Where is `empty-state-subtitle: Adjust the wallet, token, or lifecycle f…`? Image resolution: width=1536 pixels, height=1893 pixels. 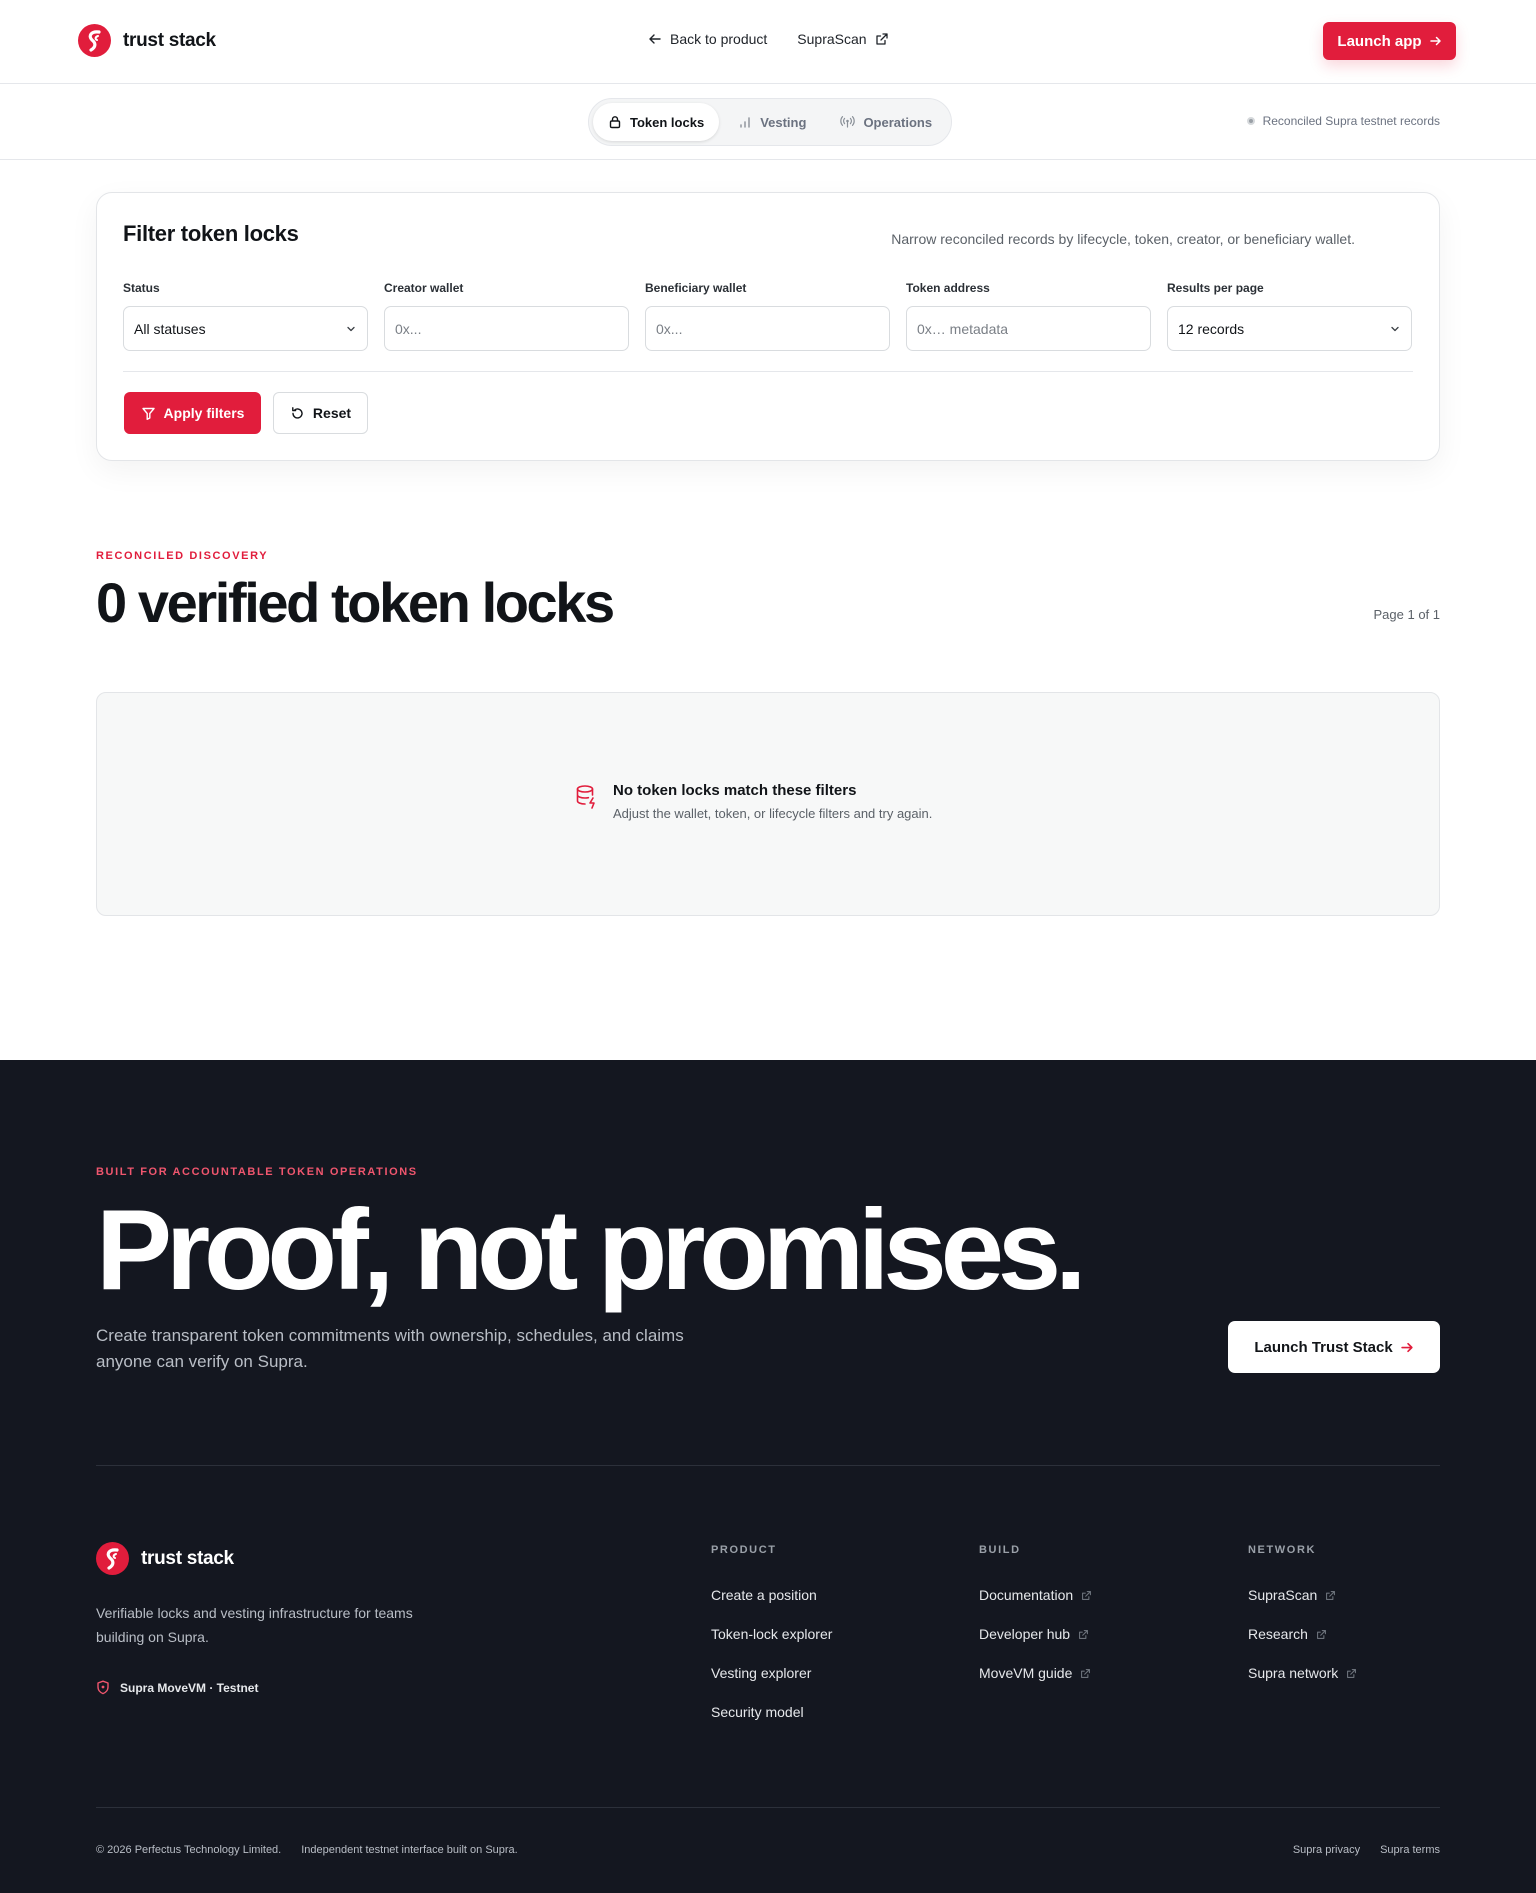 empty-state-subtitle: Adjust the wallet, token, or lifecycle f… is located at coordinates (773, 813).